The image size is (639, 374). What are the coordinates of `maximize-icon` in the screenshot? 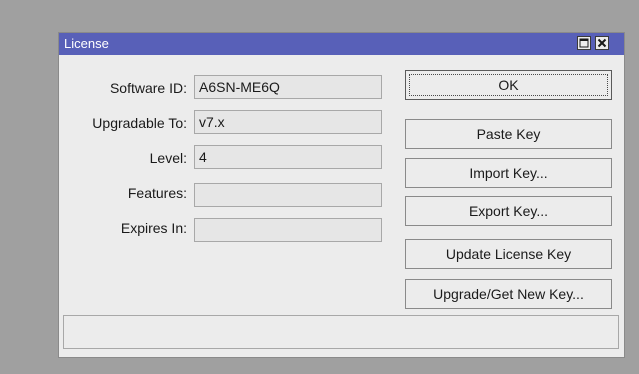 It's located at (584, 43).